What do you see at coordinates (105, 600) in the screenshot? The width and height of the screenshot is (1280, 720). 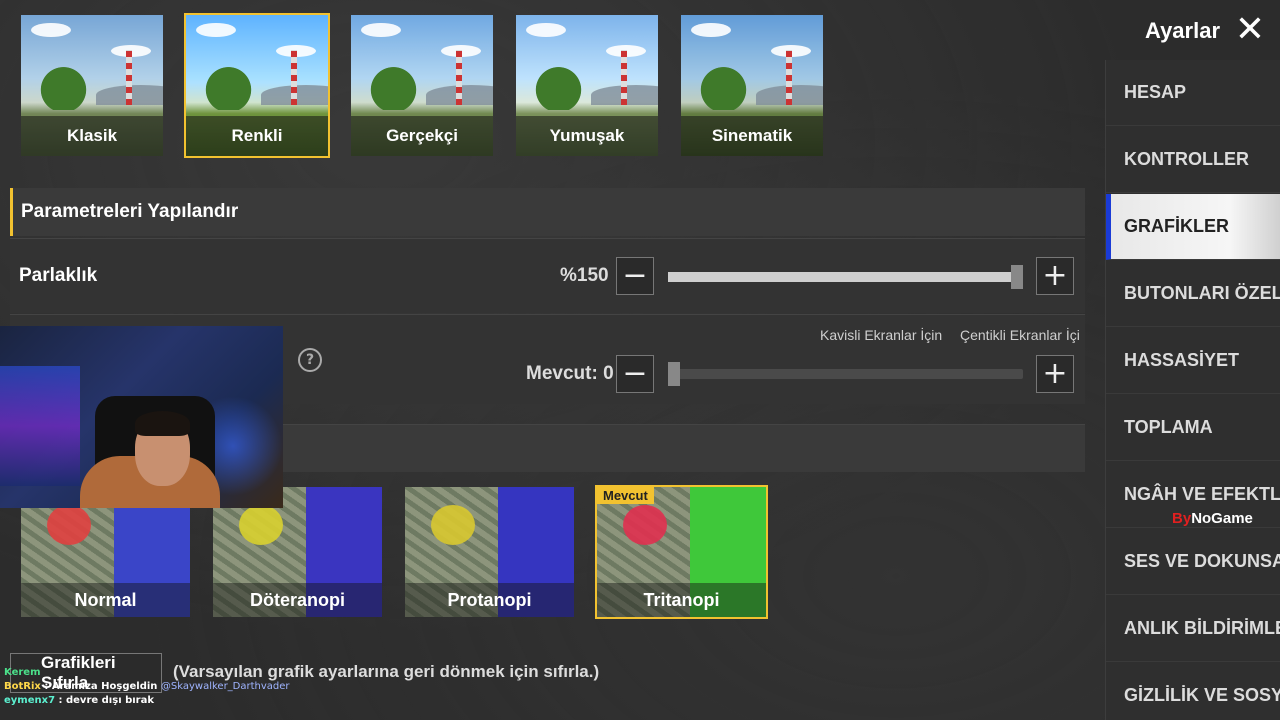 I see `mode-label: Normal` at bounding box center [105, 600].